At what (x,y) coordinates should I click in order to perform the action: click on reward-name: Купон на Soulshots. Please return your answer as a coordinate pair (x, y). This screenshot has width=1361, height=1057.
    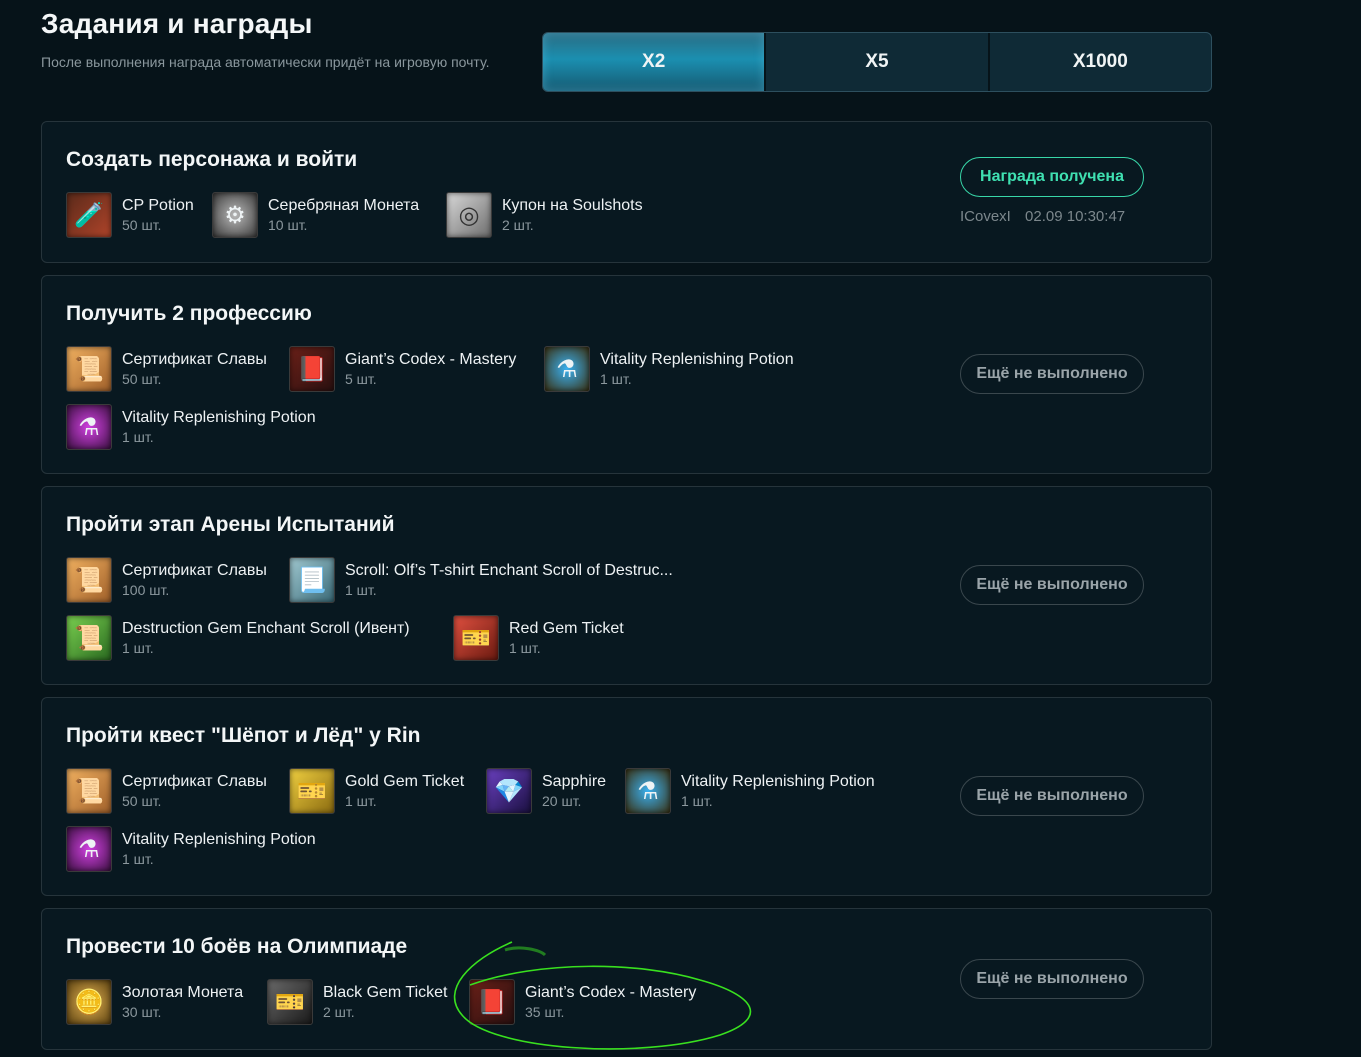
    Looking at the image, I should click on (572, 205).